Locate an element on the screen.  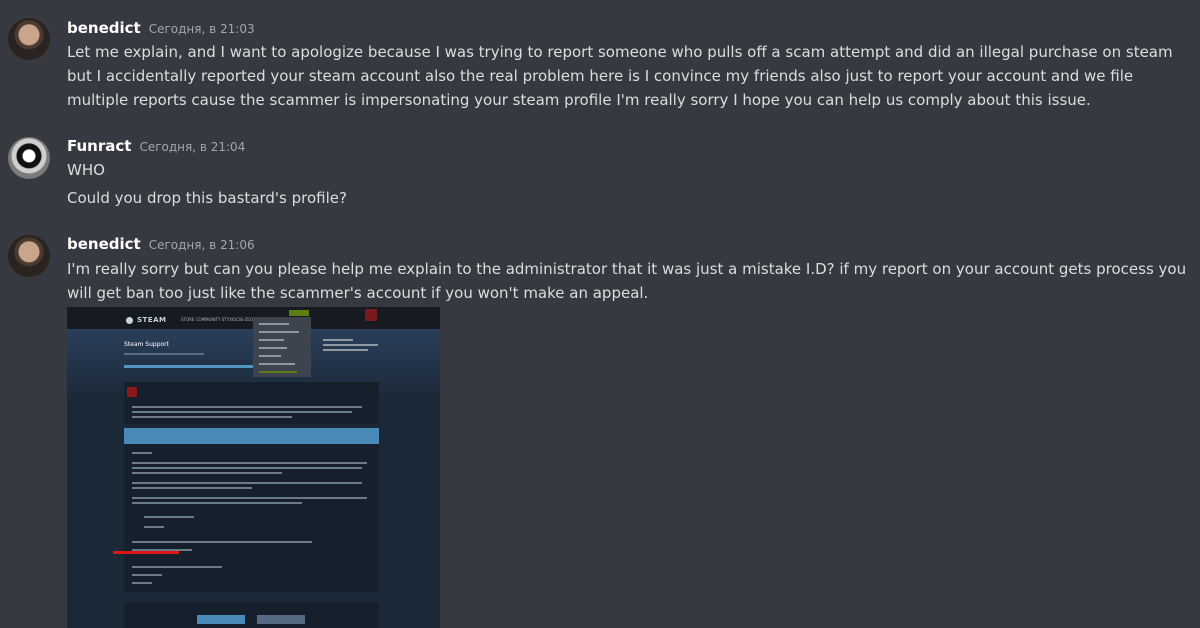
steam-avatar is located at coordinates (371, 315).